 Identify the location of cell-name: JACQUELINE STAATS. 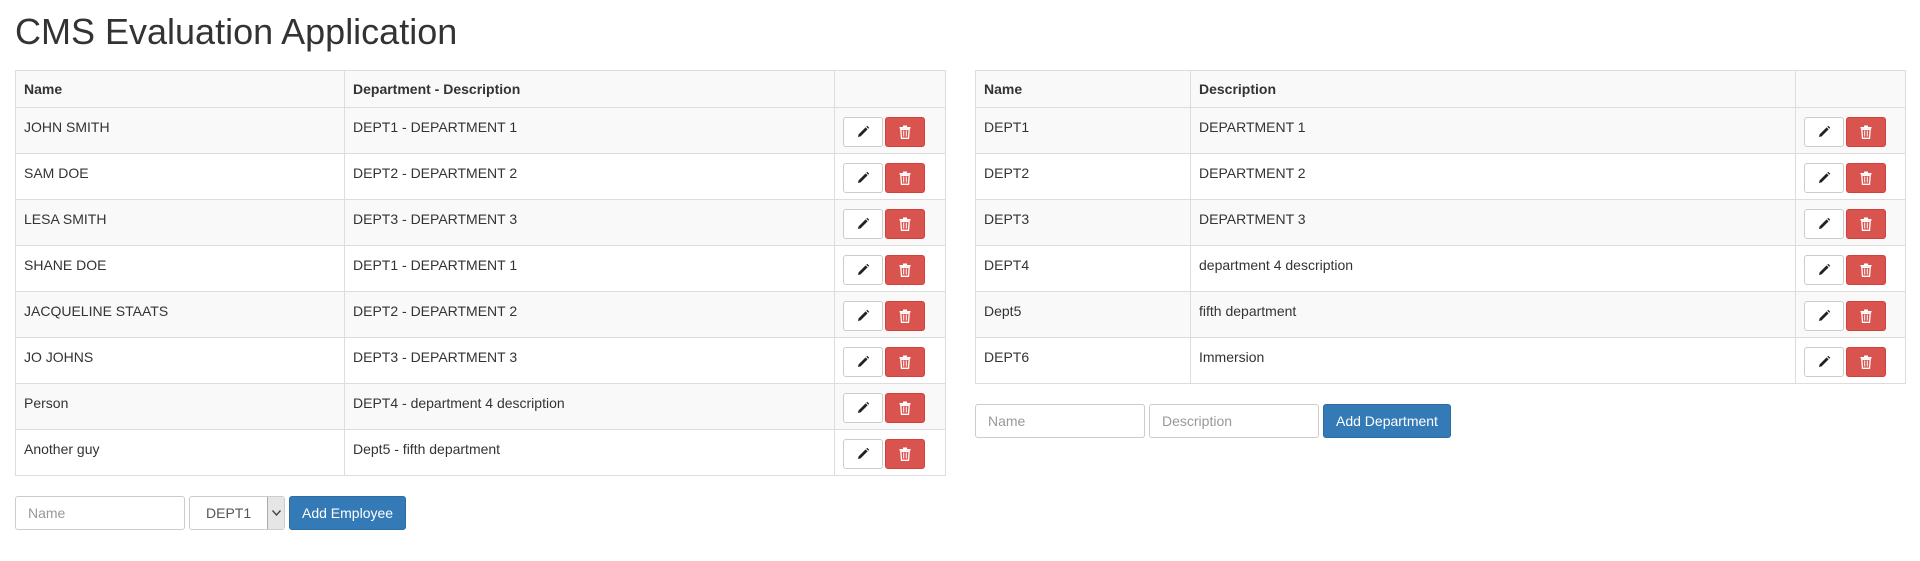
(180, 314).